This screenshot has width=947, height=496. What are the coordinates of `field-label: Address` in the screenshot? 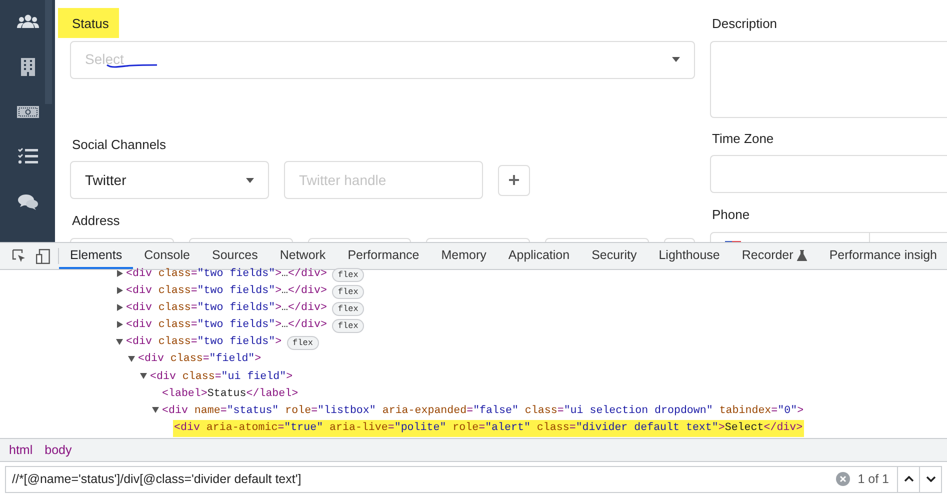 It's located at (96, 221).